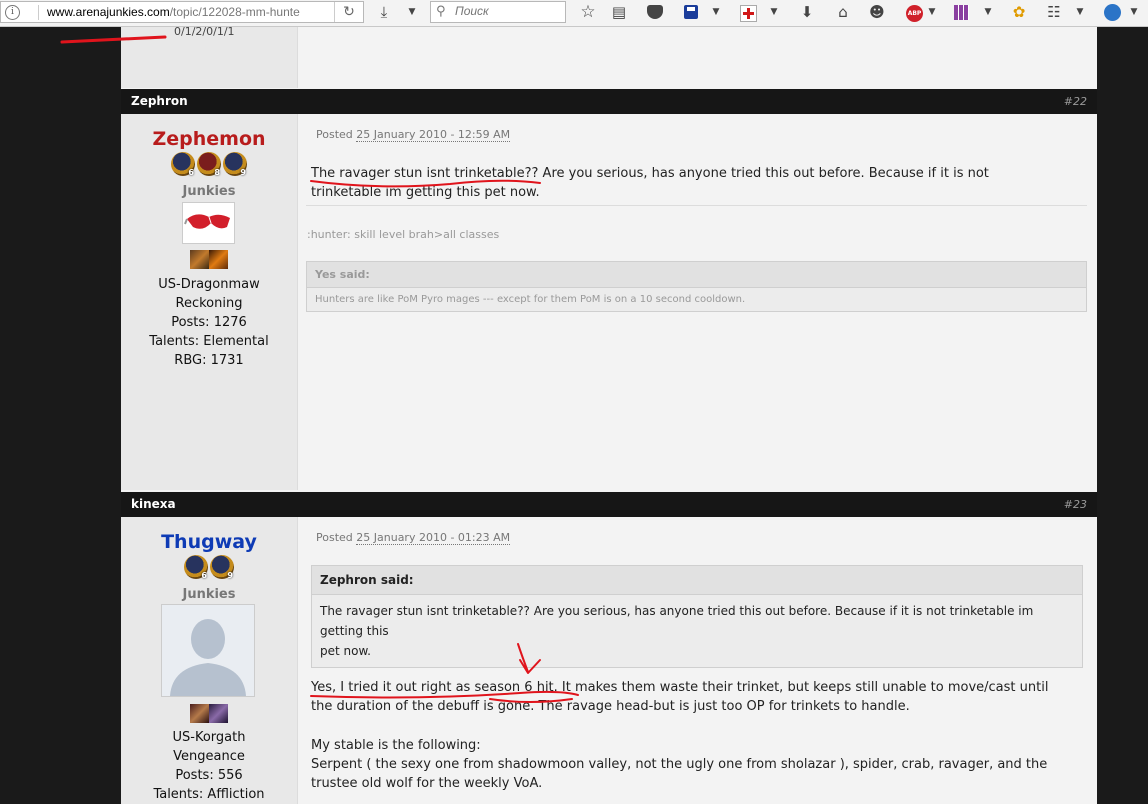 Image resolution: width=1148 pixels, height=804 pixels. I want to click on post-date-link: 25 January 2010 - 12:59 AM, so click(433, 135).